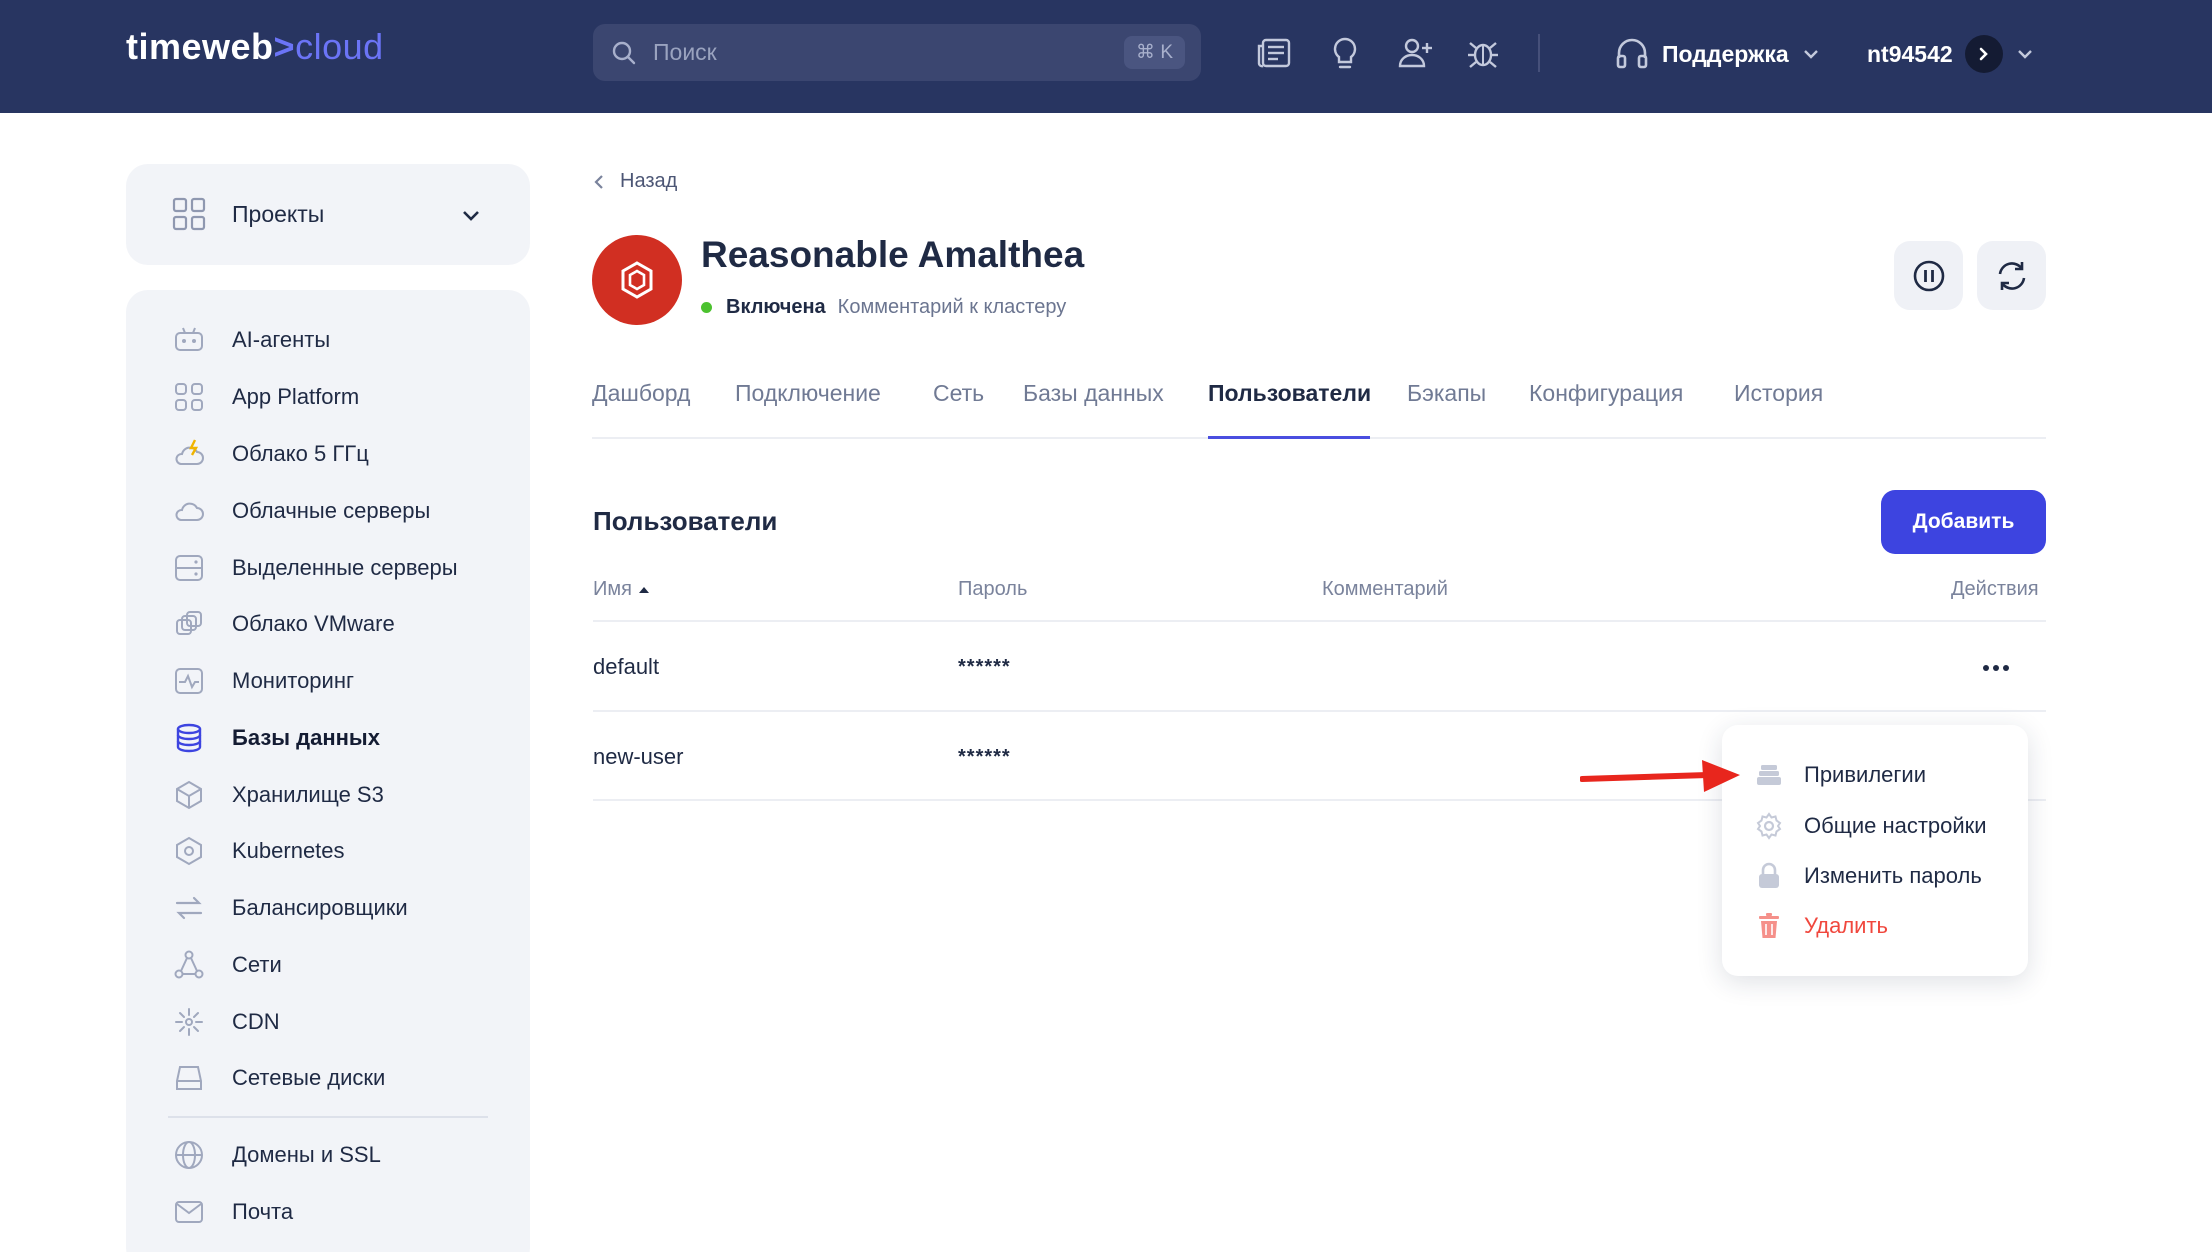 The height and width of the screenshot is (1252, 2212). I want to click on gear-icon, so click(1769, 826).